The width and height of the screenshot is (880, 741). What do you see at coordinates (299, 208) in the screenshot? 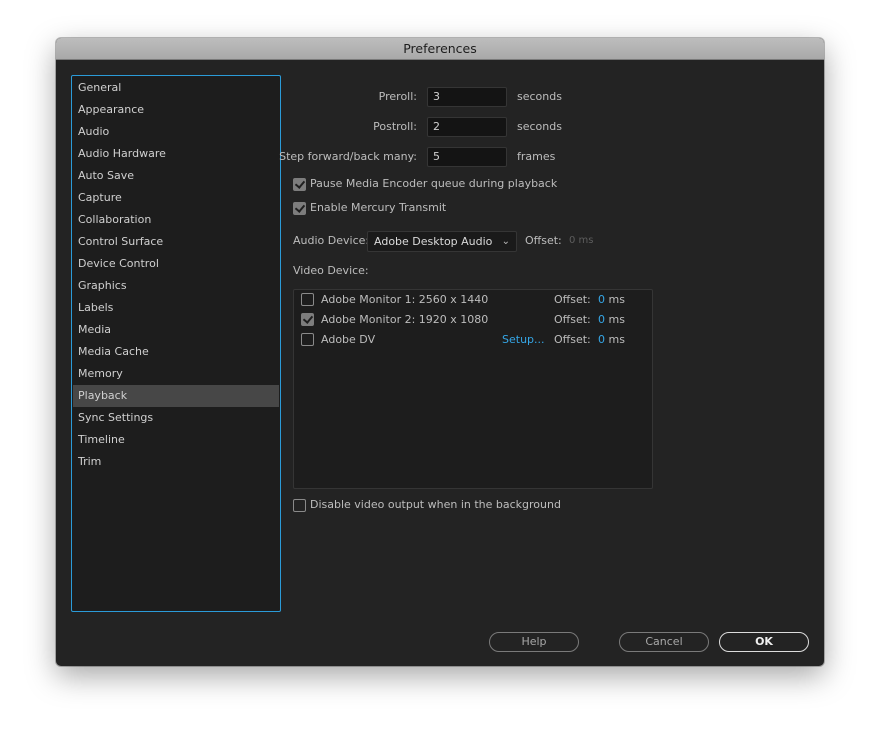
I see `mercury-transmit-checkbox` at bounding box center [299, 208].